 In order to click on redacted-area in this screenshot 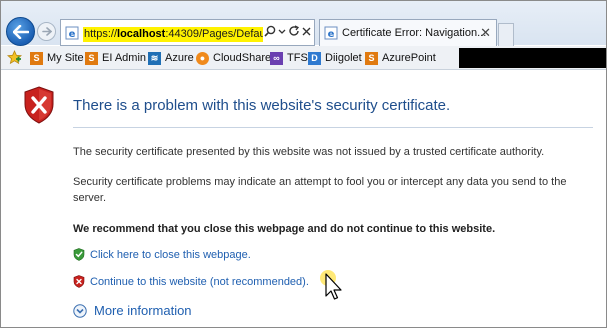, I will do `click(532, 58)`.